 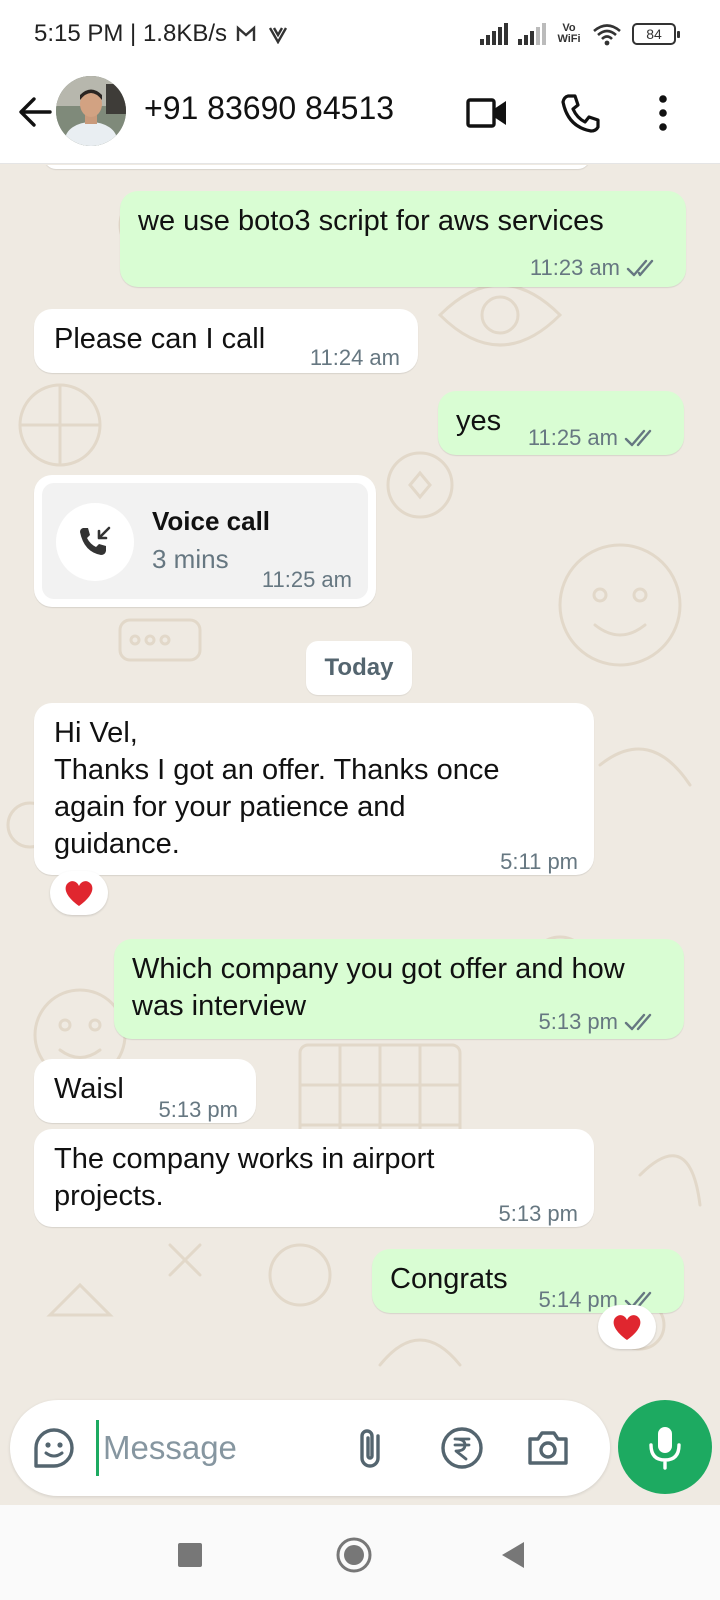 I want to click on chat-header: +91 83690 84513, so click(x=360, y=116).